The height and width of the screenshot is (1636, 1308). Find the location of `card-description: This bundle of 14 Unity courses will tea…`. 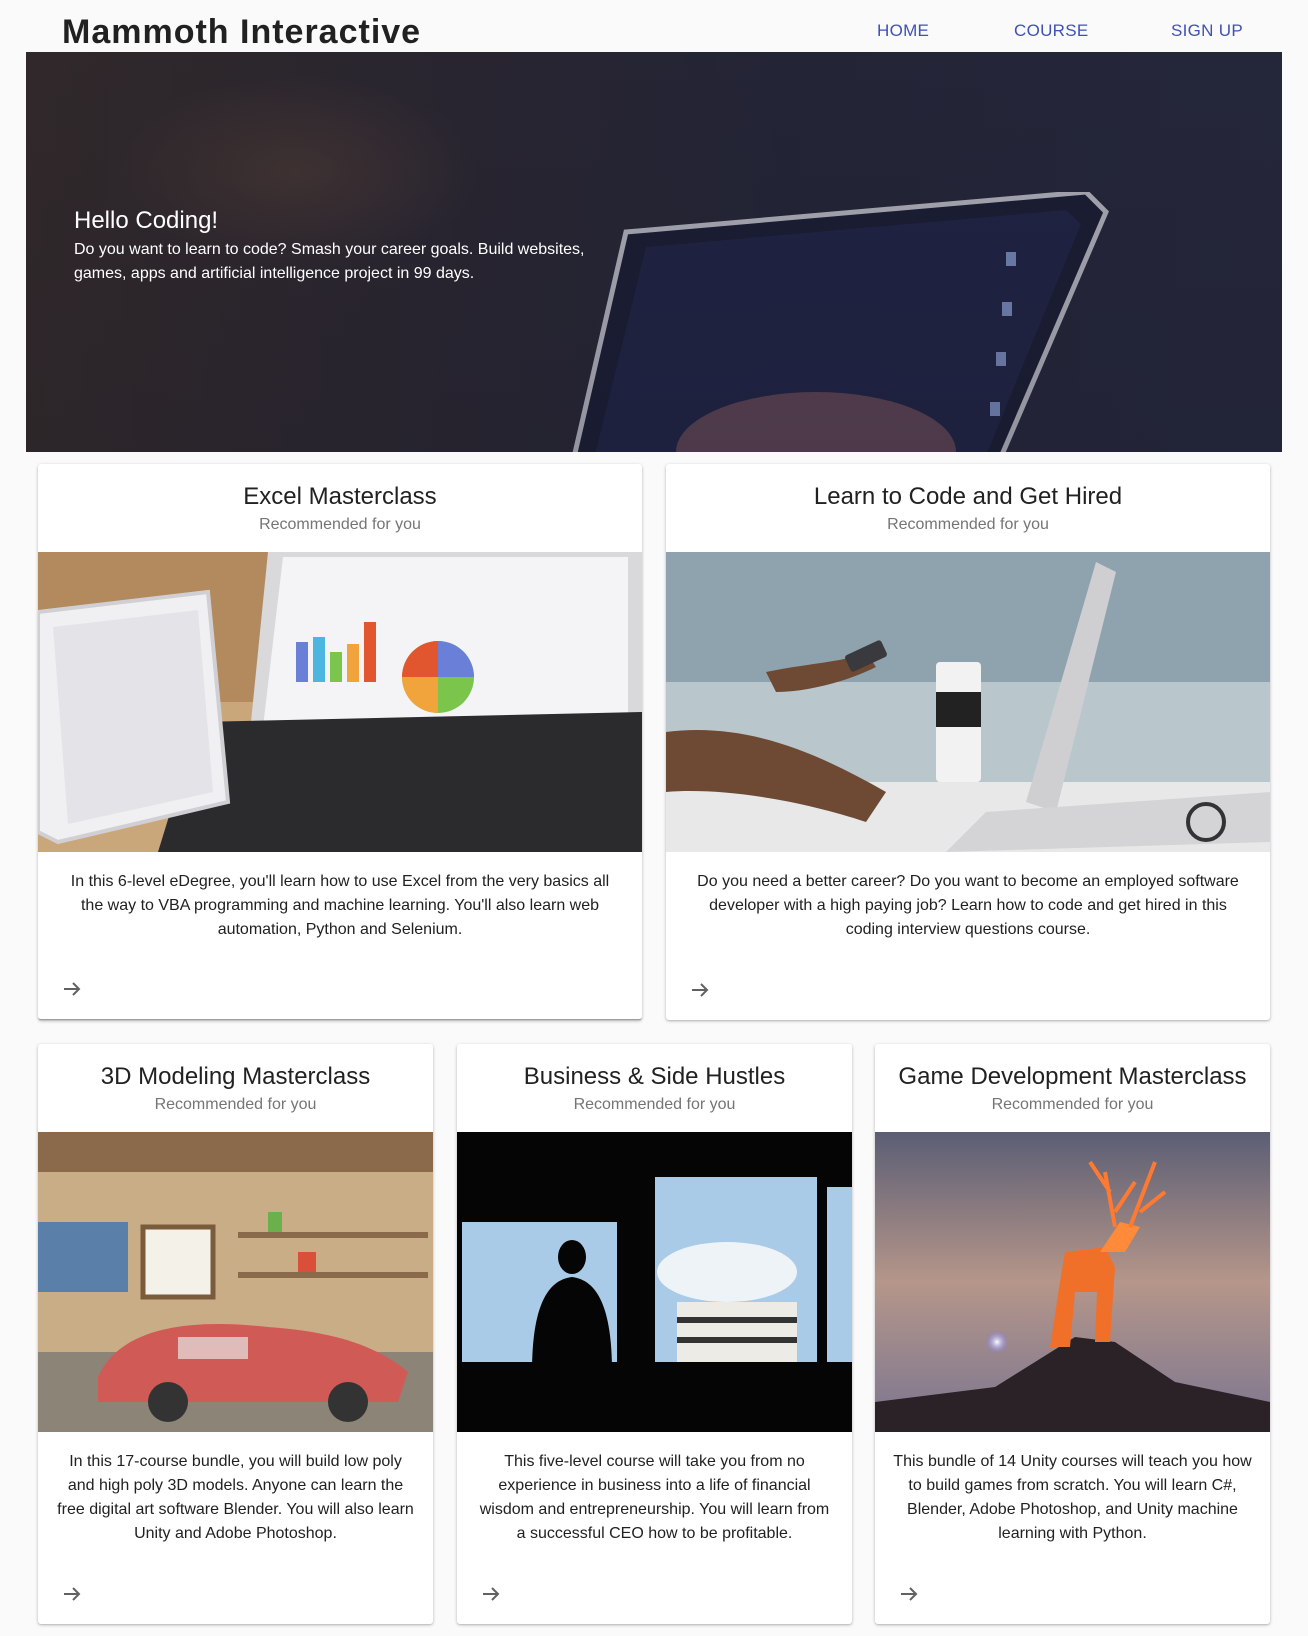

card-description: This bundle of 14 Unity courses will tea… is located at coordinates (1072, 1497).